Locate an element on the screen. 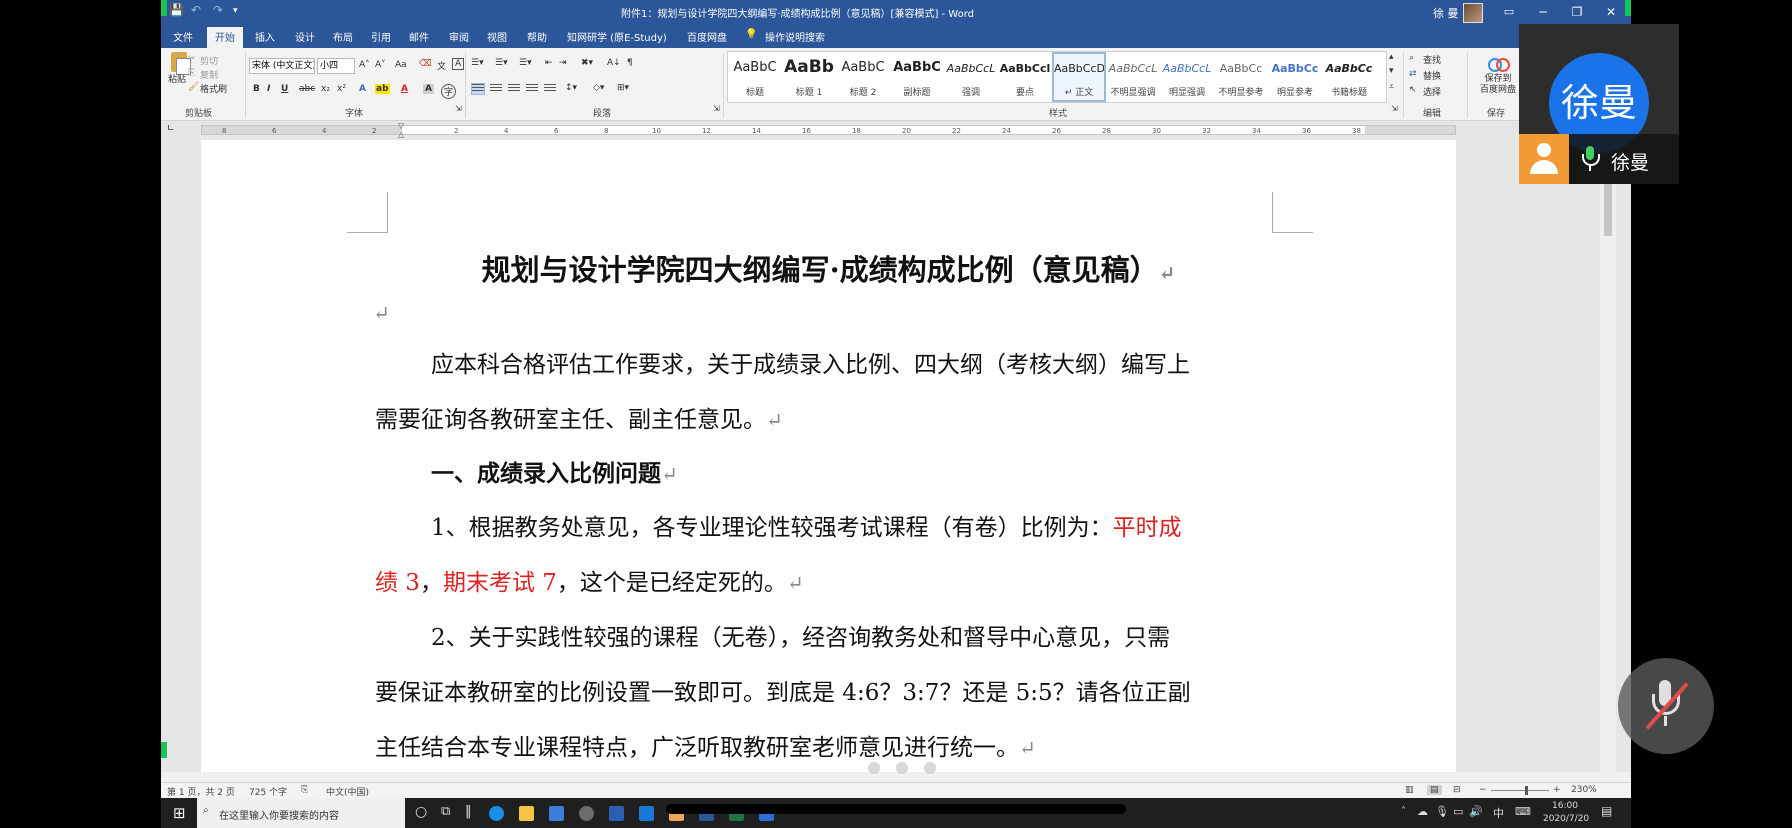 The image size is (1792, 828). tab-file: 文件 is located at coordinates (183, 36).